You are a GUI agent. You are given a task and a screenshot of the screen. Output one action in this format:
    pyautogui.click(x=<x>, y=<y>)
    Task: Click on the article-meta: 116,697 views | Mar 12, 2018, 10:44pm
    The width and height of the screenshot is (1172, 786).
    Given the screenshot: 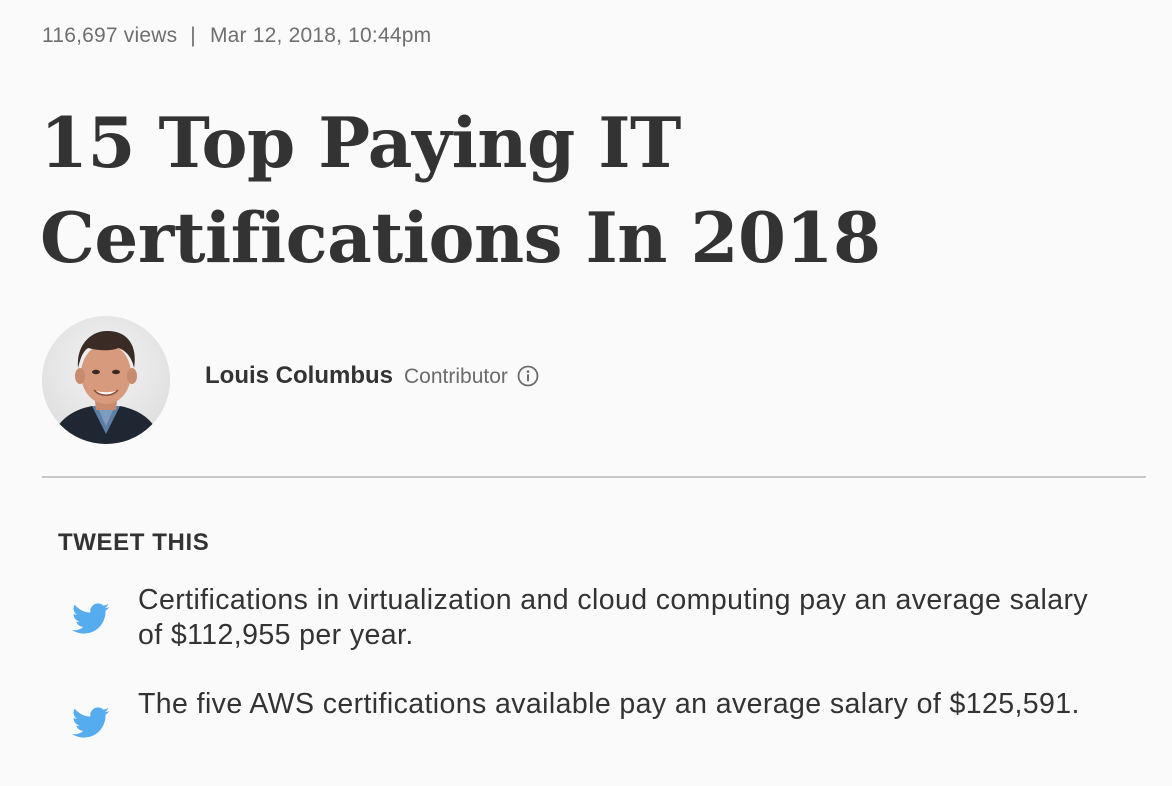 What is the action you would take?
    pyautogui.click(x=236, y=36)
    